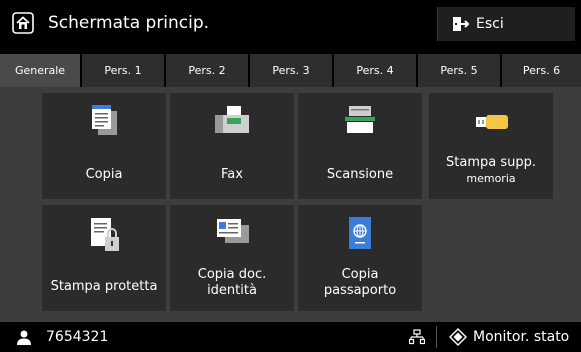 The width and height of the screenshot is (581, 352). What do you see at coordinates (360, 124) in the screenshot?
I see `scan-icon` at bounding box center [360, 124].